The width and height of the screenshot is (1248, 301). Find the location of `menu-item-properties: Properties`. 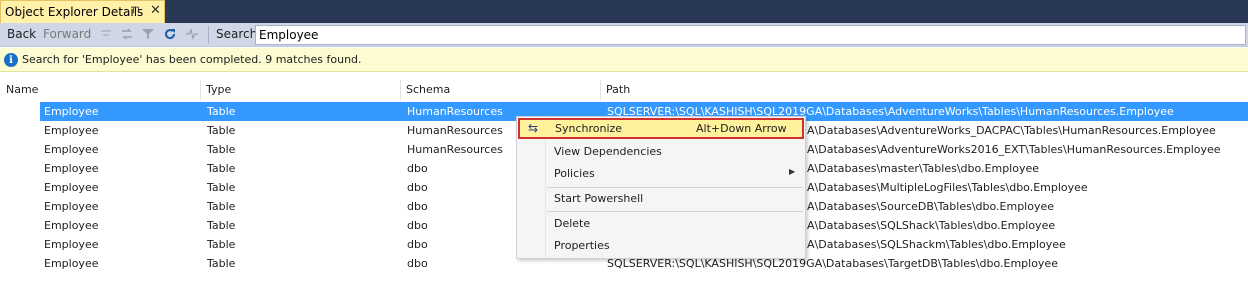

menu-item-properties: Properties is located at coordinates (661, 245).